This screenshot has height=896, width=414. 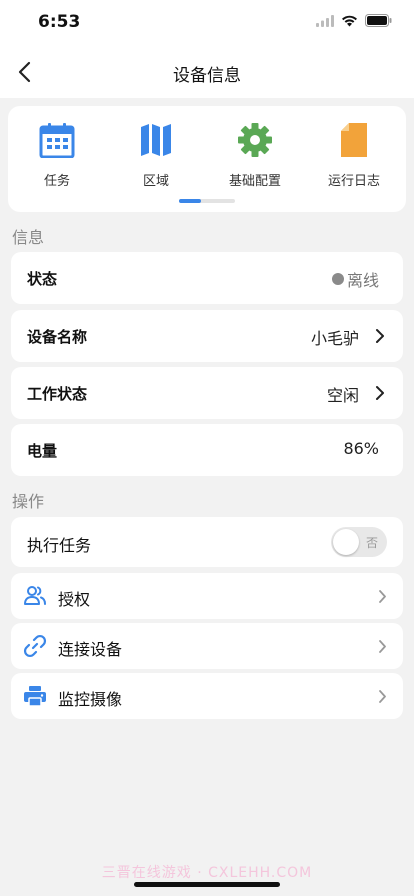 What do you see at coordinates (337, 279) in the screenshot?
I see `offline-dot-icon` at bounding box center [337, 279].